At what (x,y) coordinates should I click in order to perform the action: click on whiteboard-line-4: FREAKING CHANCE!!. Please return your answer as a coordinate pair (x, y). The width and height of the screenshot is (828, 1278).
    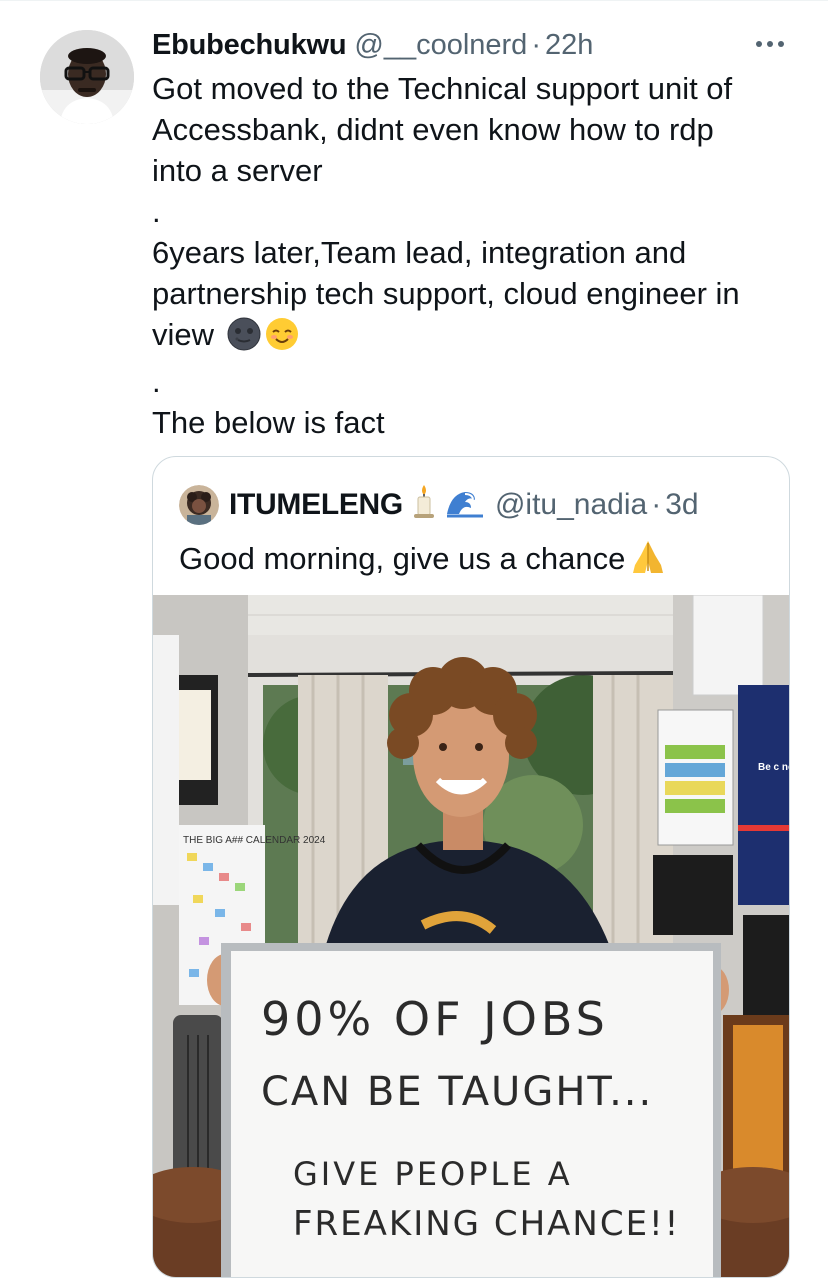
    Looking at the image, I should click on (486, 1224).